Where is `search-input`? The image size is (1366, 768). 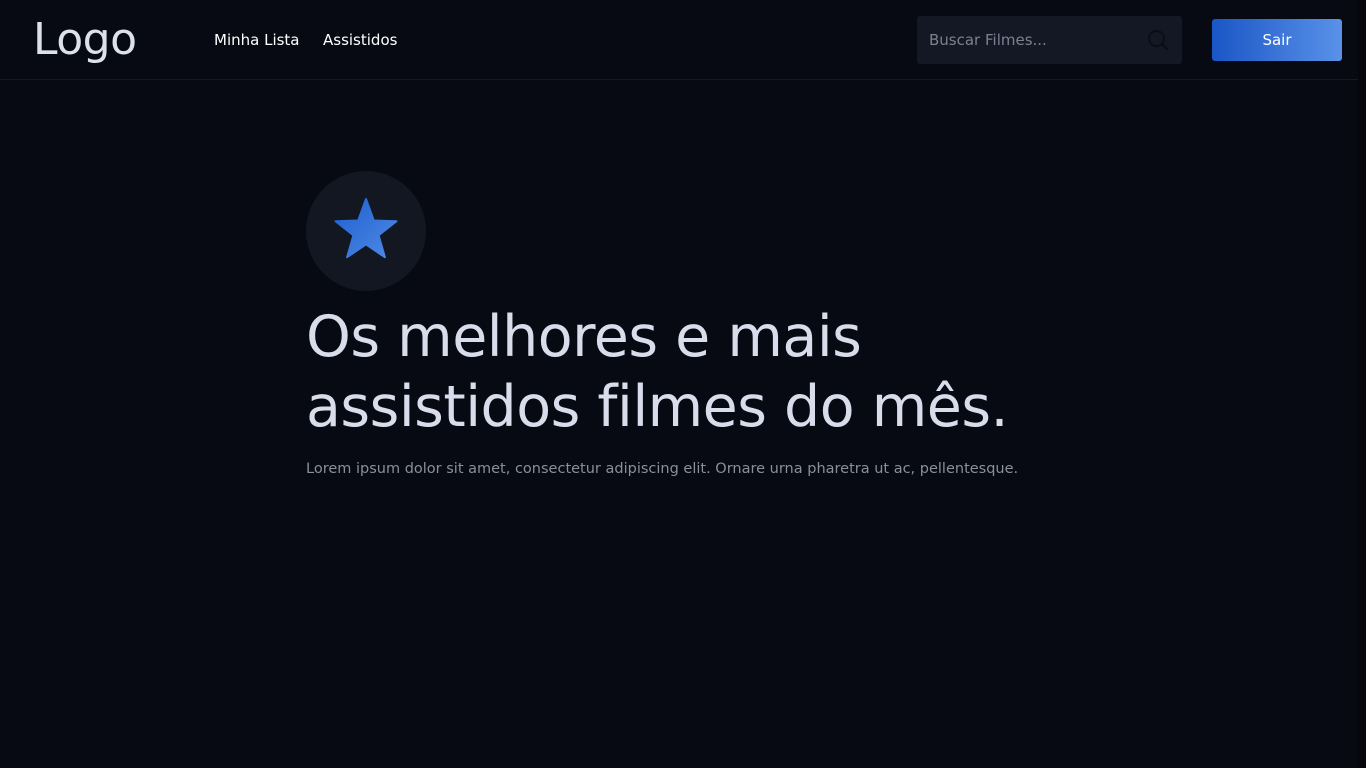 search-input is located at coordinates (1027, 40).